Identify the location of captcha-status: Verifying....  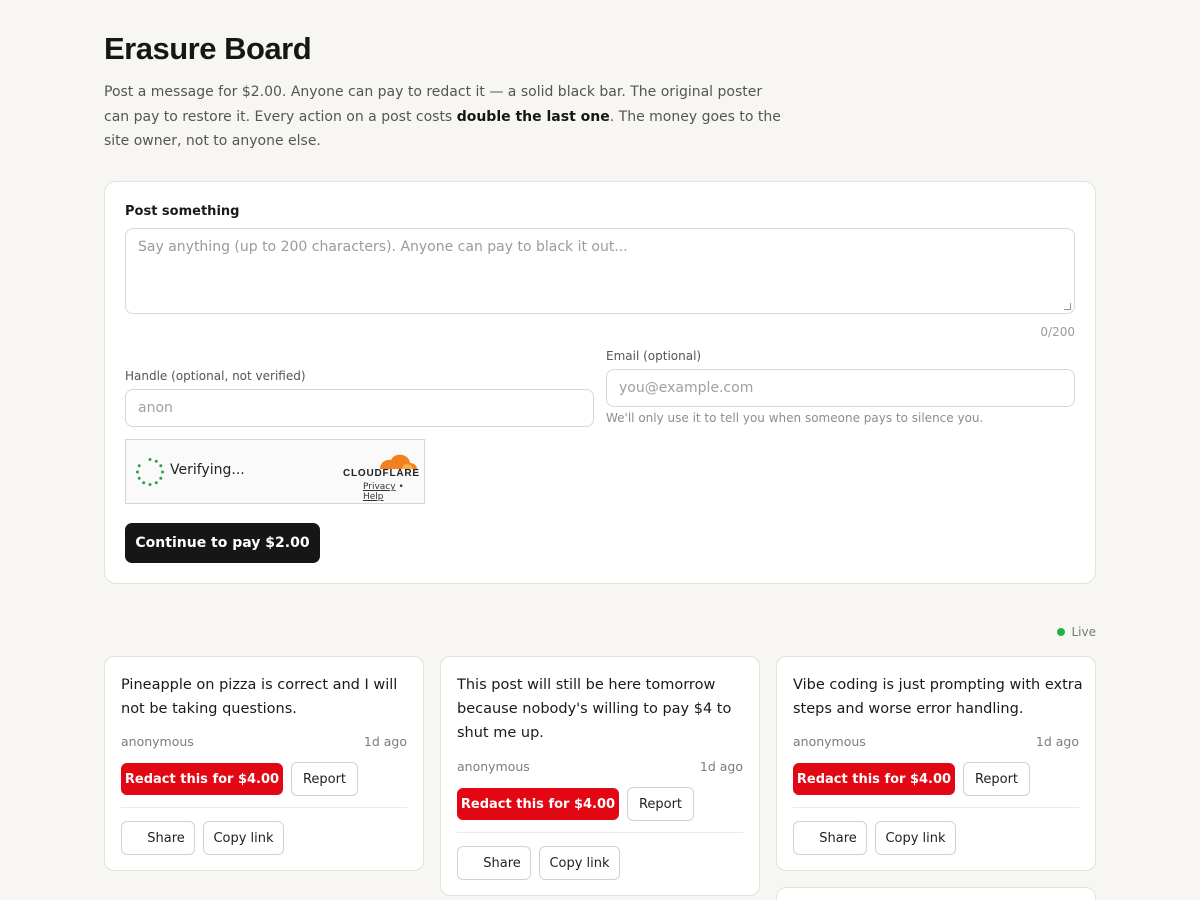
(207, 470).